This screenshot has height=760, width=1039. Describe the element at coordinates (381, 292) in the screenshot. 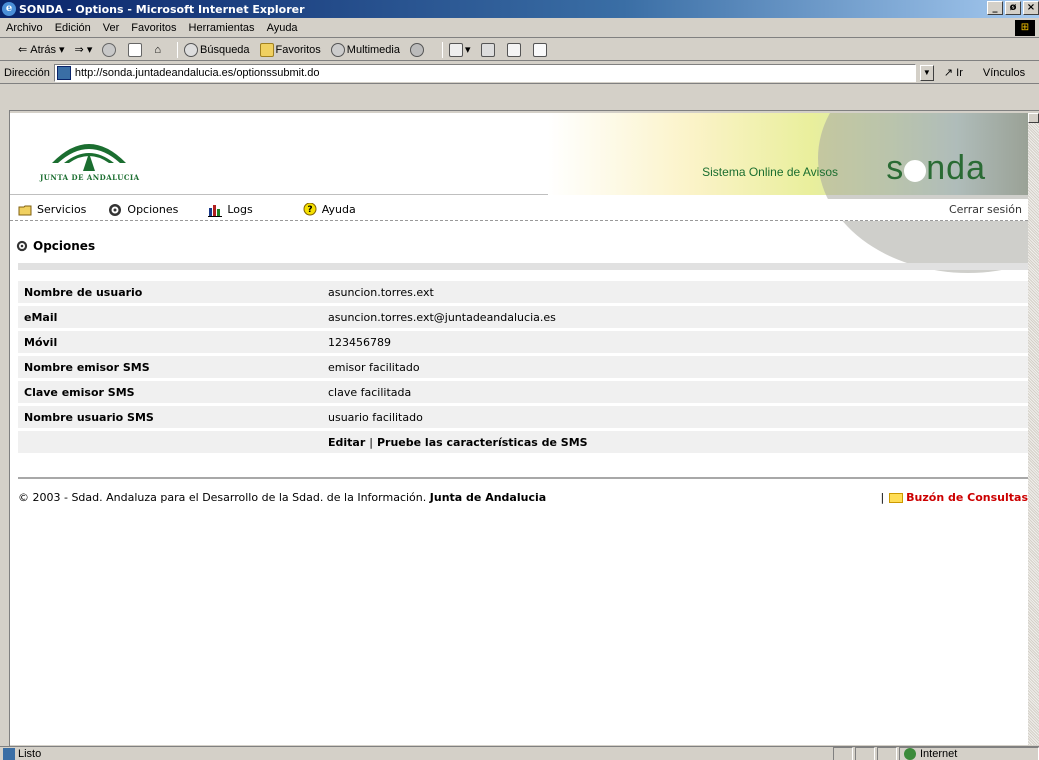

I see `option-value: asuncion.torres.ext` at that location.